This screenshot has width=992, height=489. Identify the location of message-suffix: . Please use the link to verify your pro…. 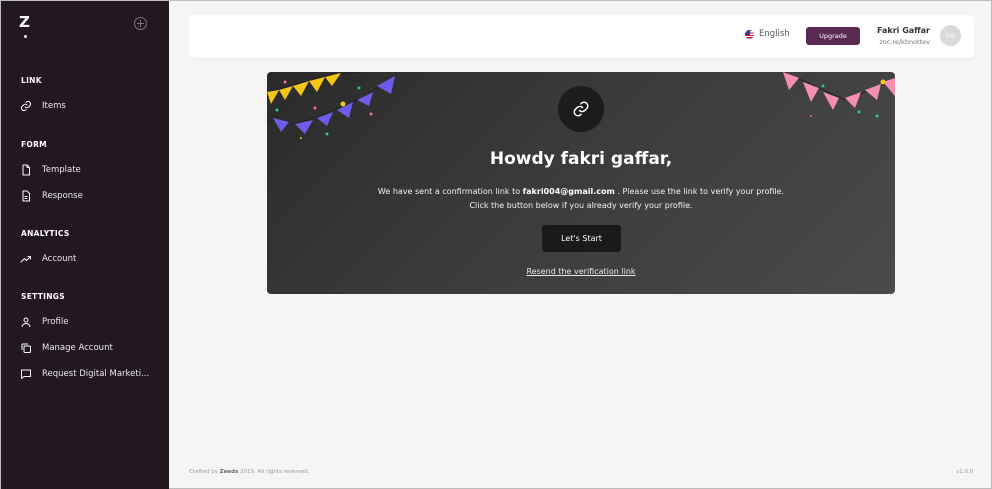
(699, 191).